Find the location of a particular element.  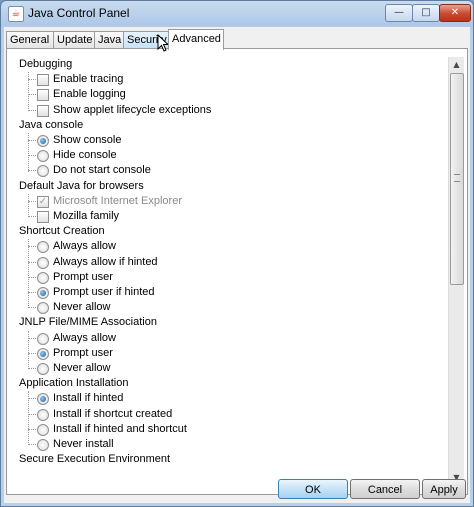

title-bar: ☕ Java Control Panel — □ ✕ is located at coordinates (237, 14).